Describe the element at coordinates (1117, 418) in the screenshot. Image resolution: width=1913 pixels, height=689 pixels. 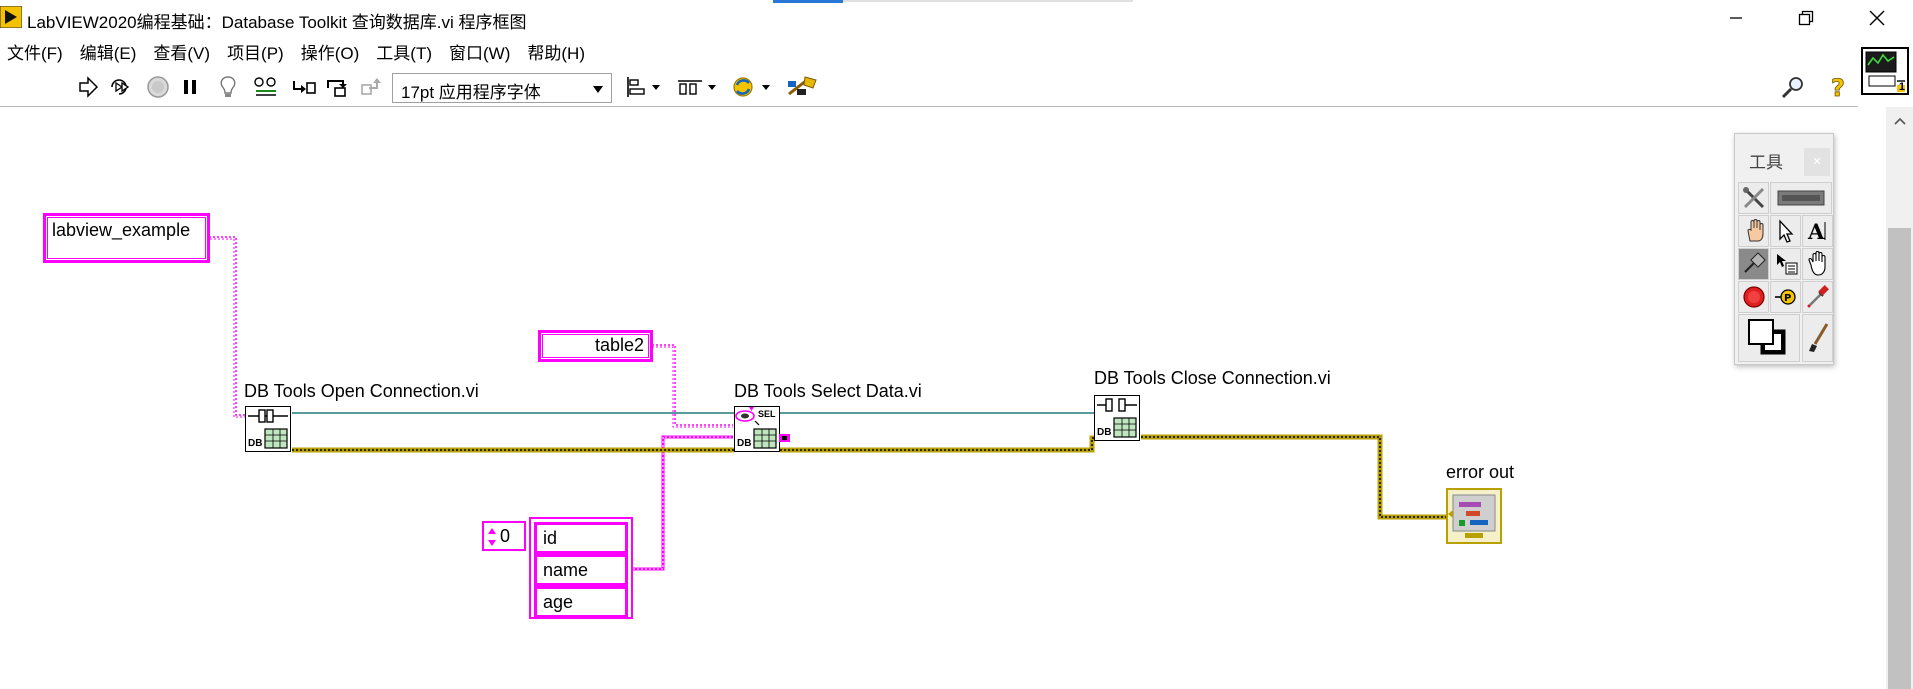
I see `close-connection-node: DB` at that location.